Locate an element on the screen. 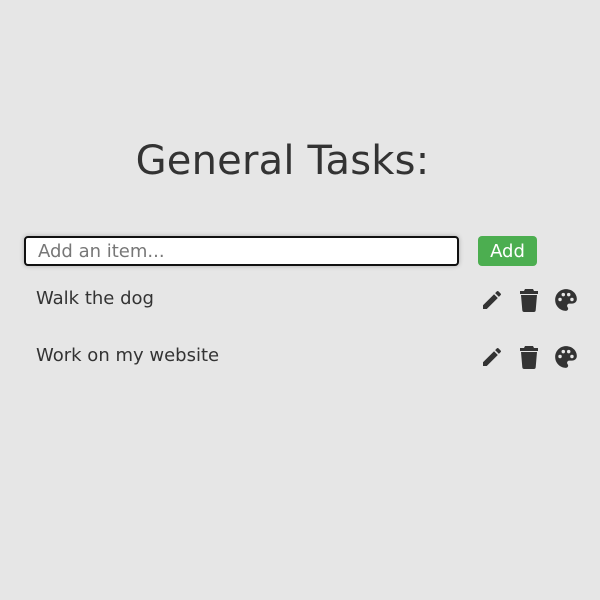  task-label: Work on my website is located at coordinates (128, 355).